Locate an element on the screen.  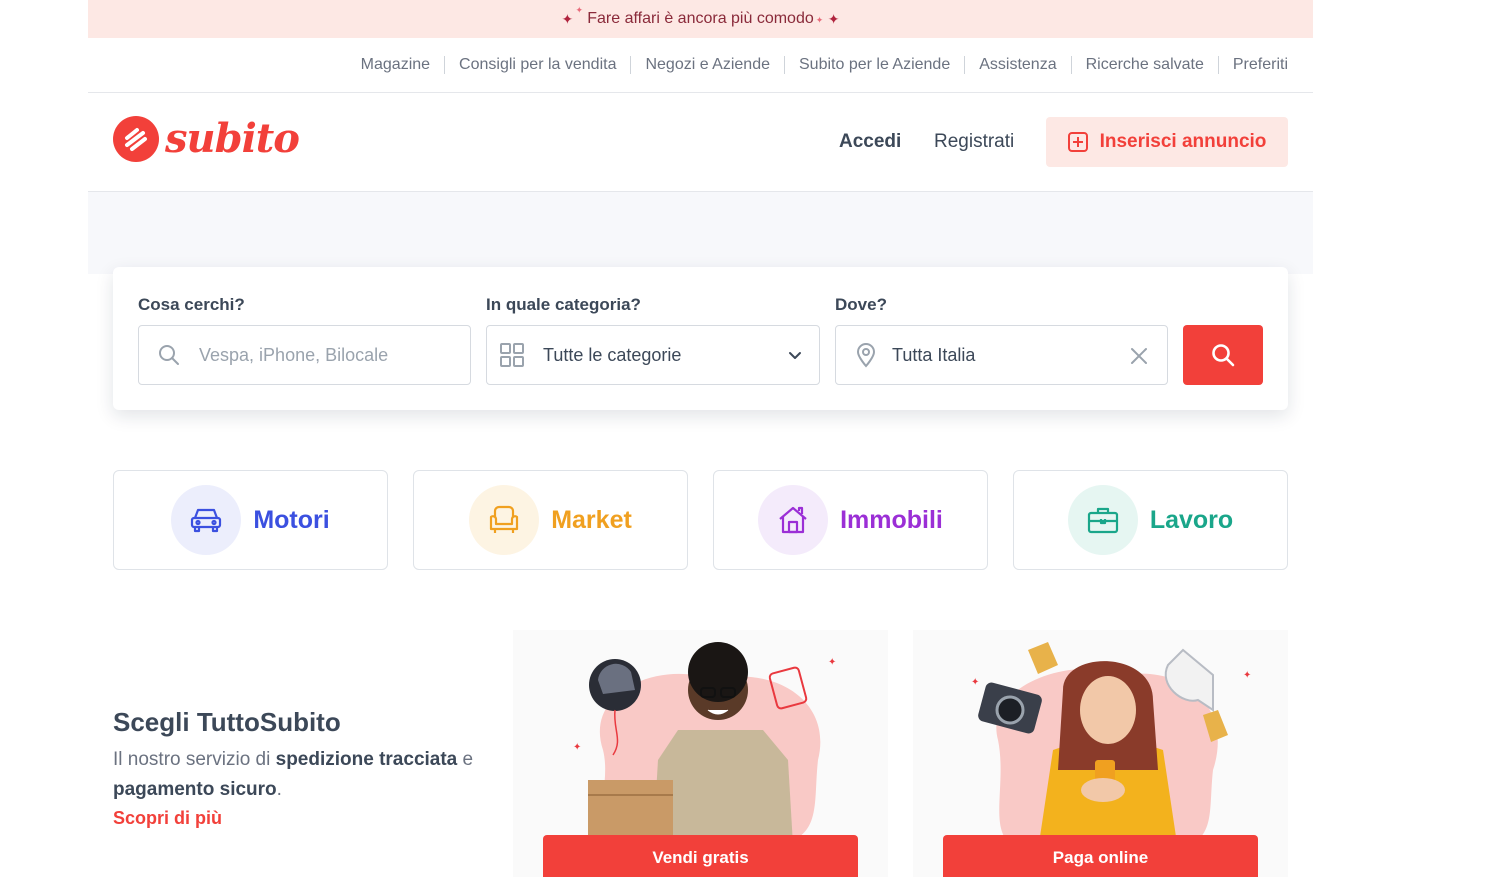
sell-tile: ✦ ✦ Vendi gratis is located at coordinates (700, 753).